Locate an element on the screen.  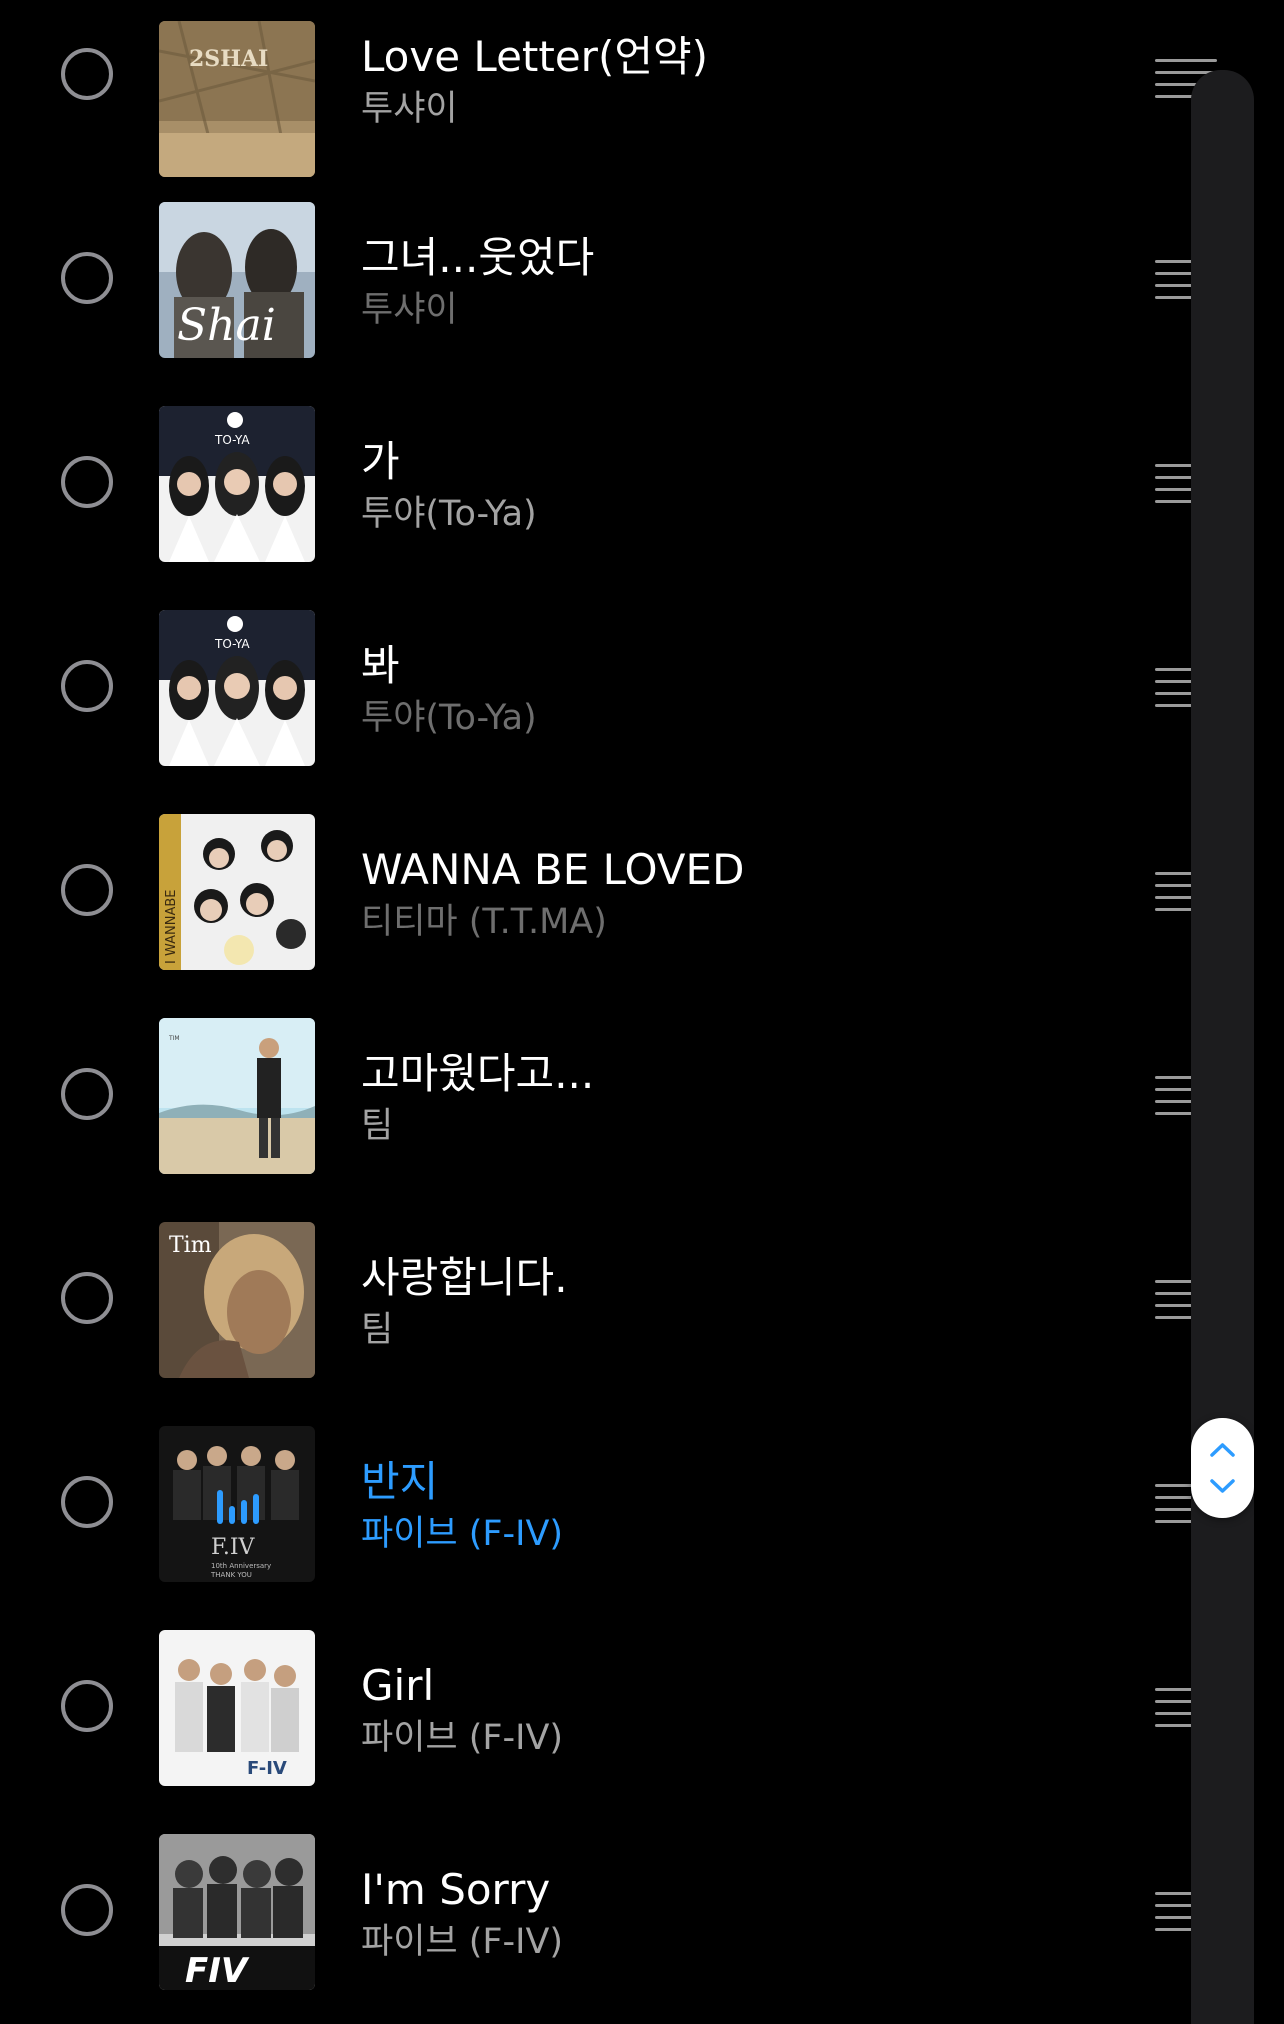
album-art: FIV is located at coordinates (237, 1912).